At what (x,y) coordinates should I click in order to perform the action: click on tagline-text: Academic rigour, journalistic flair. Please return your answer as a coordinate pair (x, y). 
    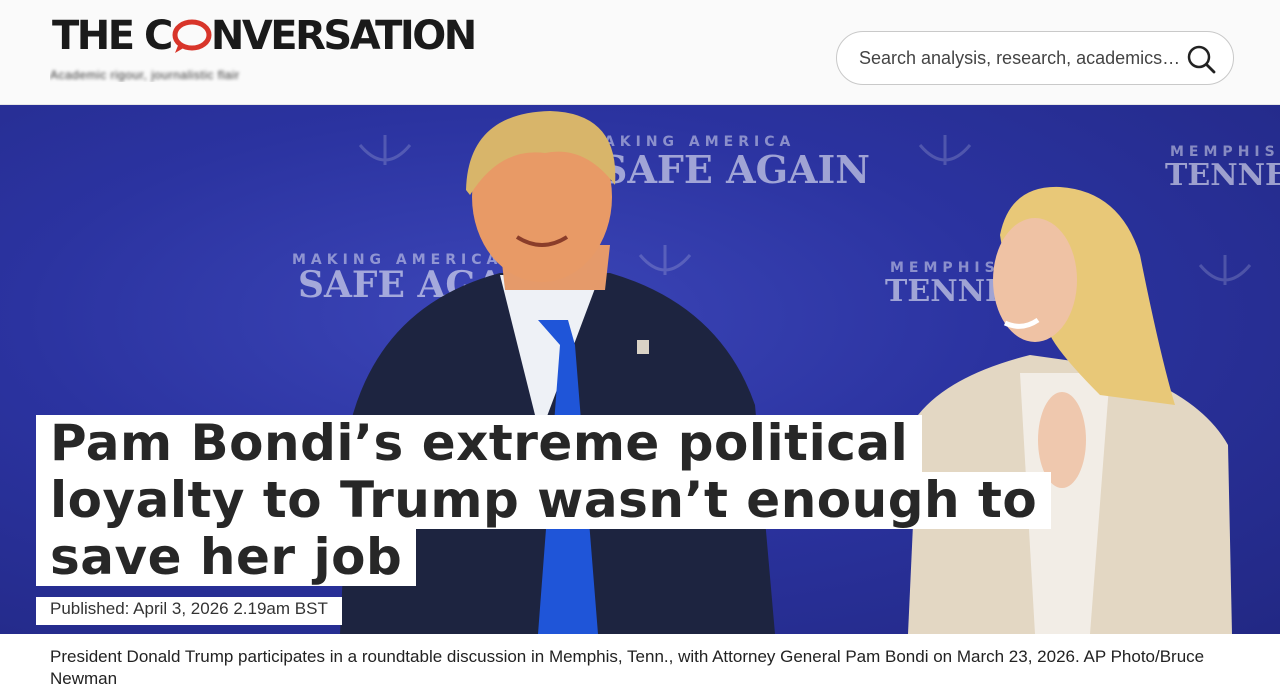
    Looking at the image, I should click on (145, 75).